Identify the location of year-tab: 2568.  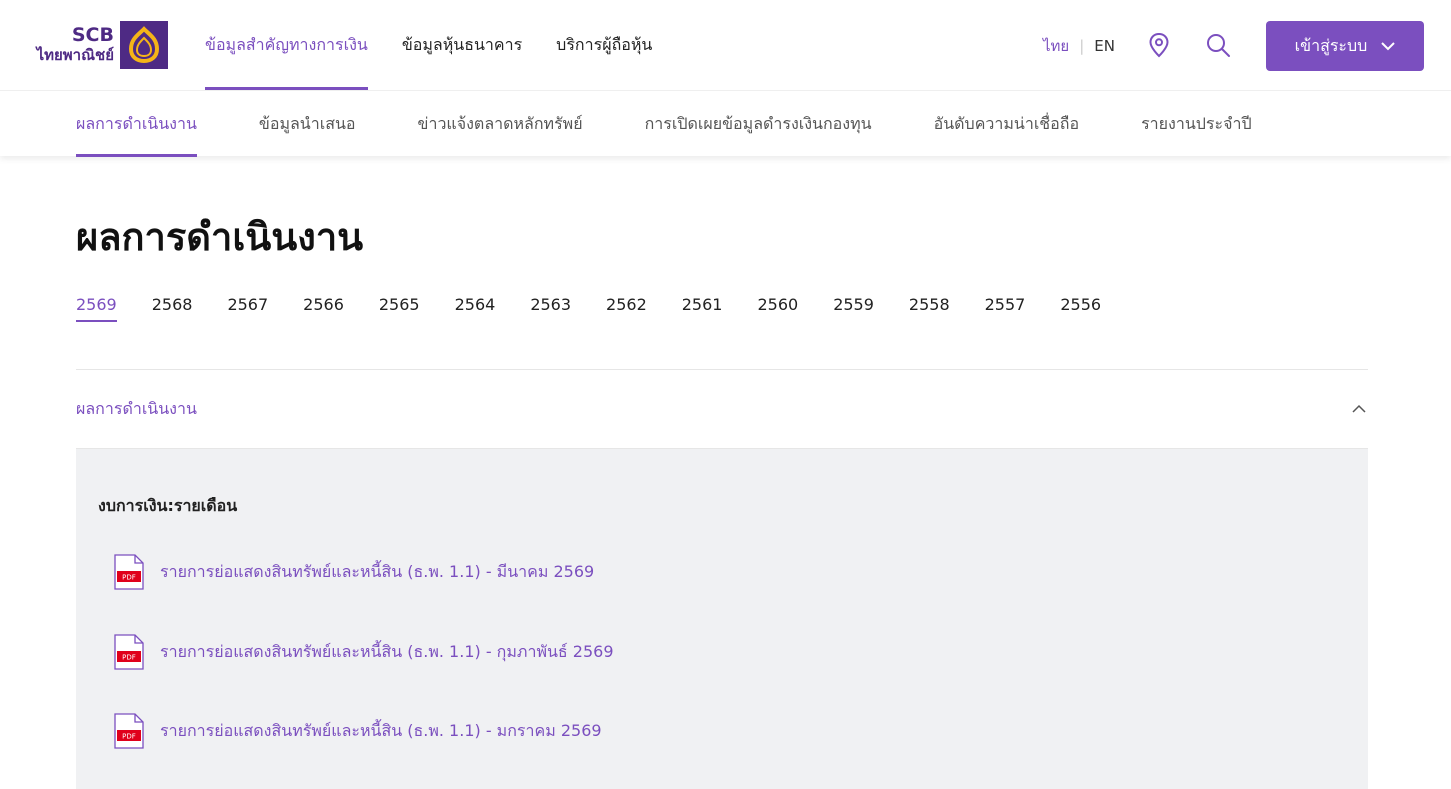
(172, 308).